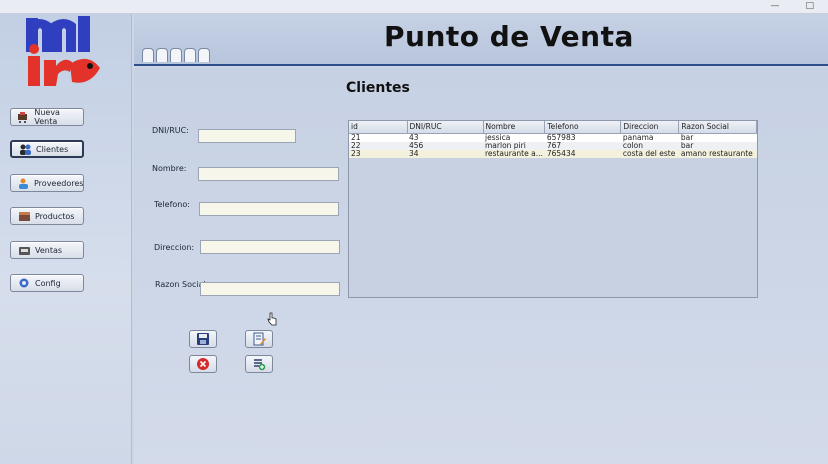 The height and width of the screenshot is (464, 828). I want to click on cell-direccion: colon, so click(649, 145).